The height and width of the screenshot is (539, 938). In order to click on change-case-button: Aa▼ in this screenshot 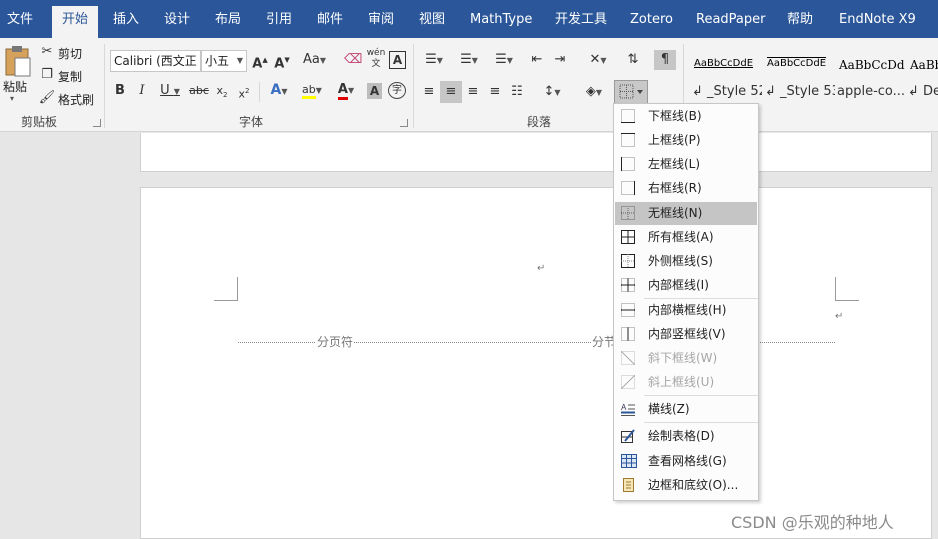, I will do `click(314, 60)`.